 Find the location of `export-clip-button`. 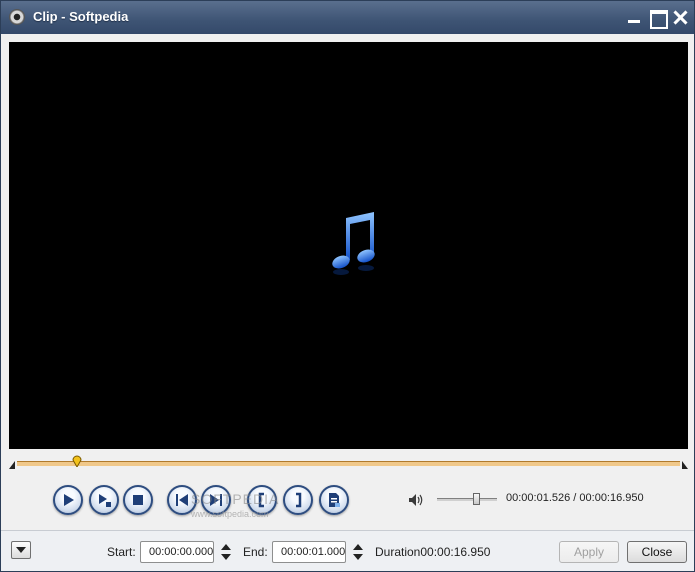

export-clip-button is located at coordinates (334, 500).